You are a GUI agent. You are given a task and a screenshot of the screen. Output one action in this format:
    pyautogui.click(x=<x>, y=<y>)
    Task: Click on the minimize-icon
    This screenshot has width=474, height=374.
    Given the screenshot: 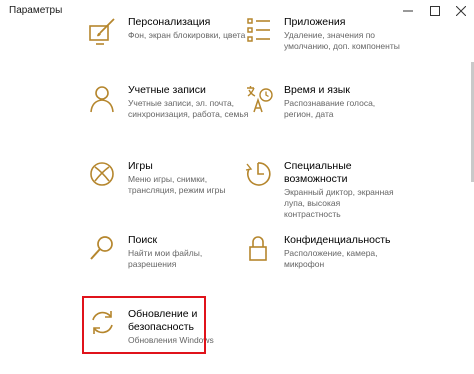 What is the action you would take?
    pyautogui.click(x=408, y=11)
    